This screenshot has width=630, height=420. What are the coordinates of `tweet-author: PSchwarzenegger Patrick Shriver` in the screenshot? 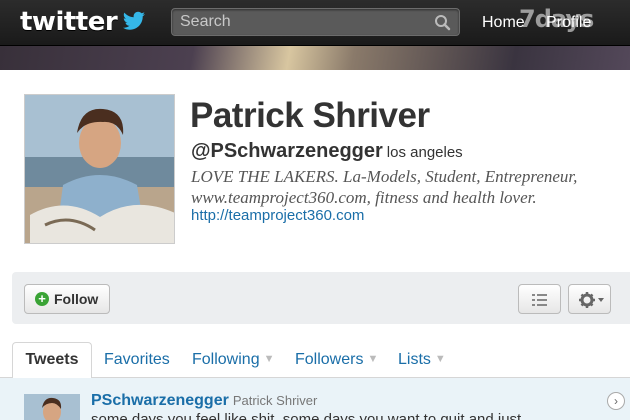 It's located at (204, 401).